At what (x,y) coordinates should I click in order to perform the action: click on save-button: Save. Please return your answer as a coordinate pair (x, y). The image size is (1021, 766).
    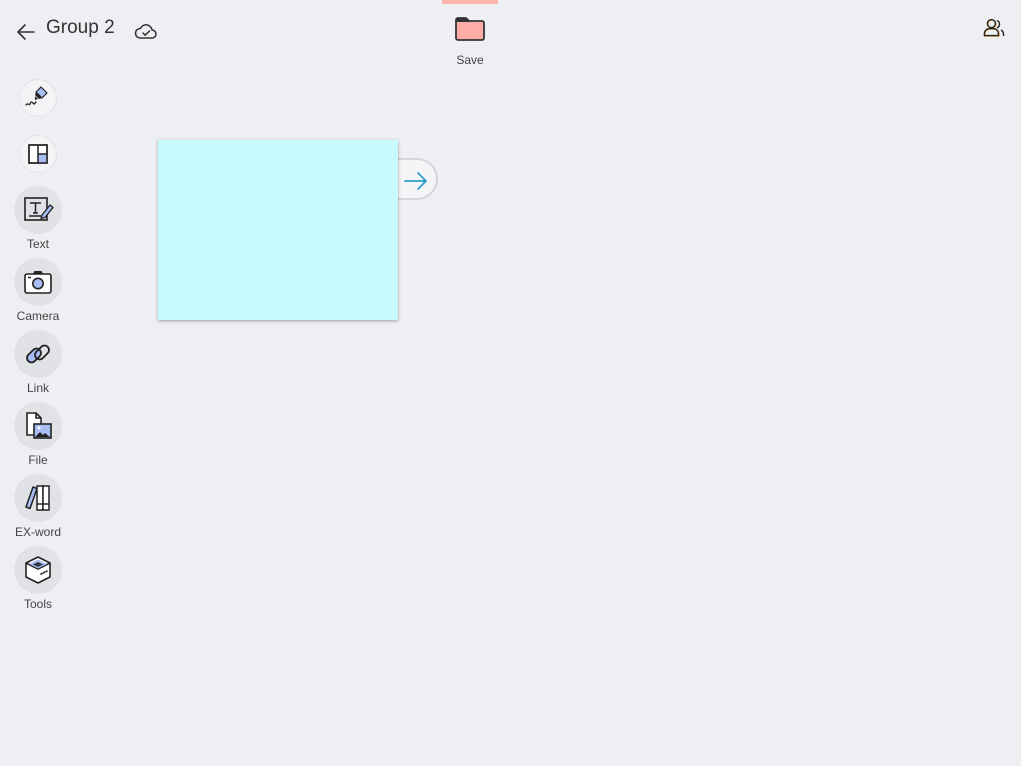
    Looking at the image, I should click on (470, 35).